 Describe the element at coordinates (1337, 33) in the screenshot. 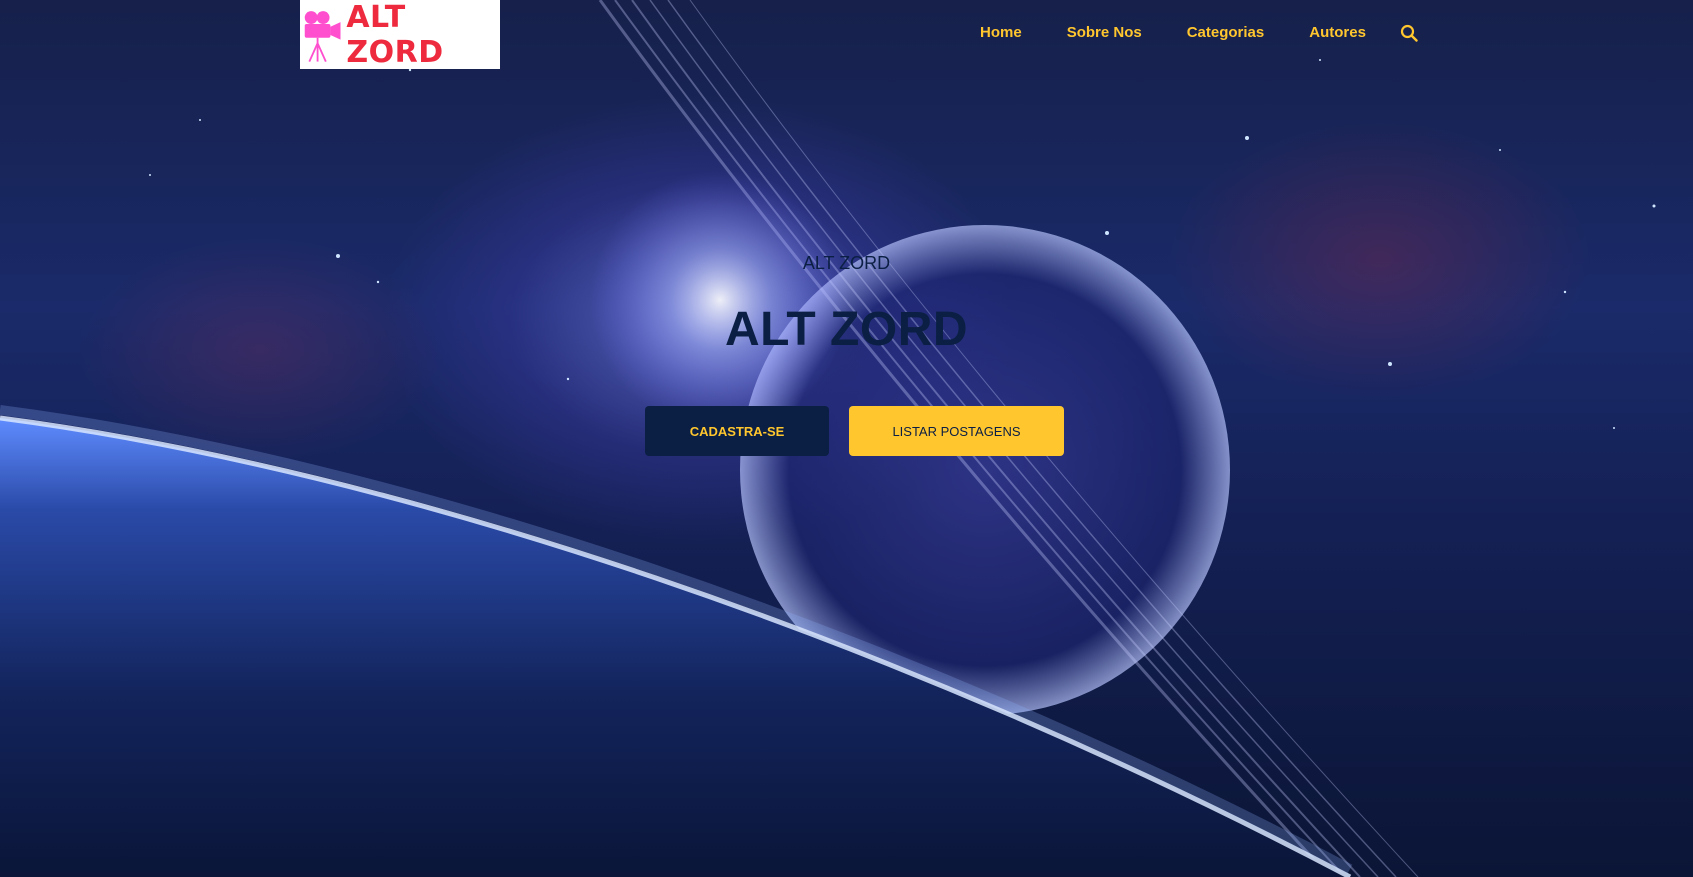

I see `nav-item-autores: Autores` at that location.